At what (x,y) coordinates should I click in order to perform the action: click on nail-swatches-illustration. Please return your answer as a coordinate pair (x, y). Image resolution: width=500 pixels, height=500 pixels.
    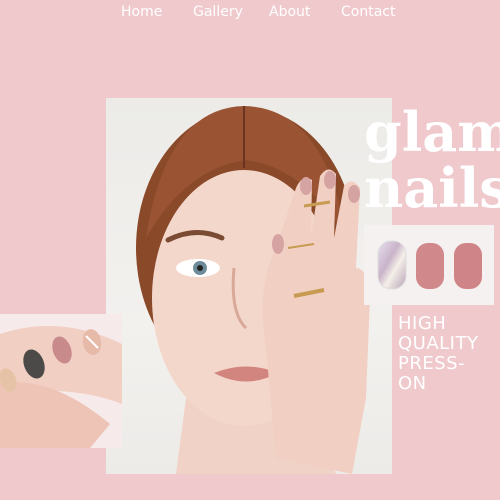
    Looking at the image, I should click on (429, 265).